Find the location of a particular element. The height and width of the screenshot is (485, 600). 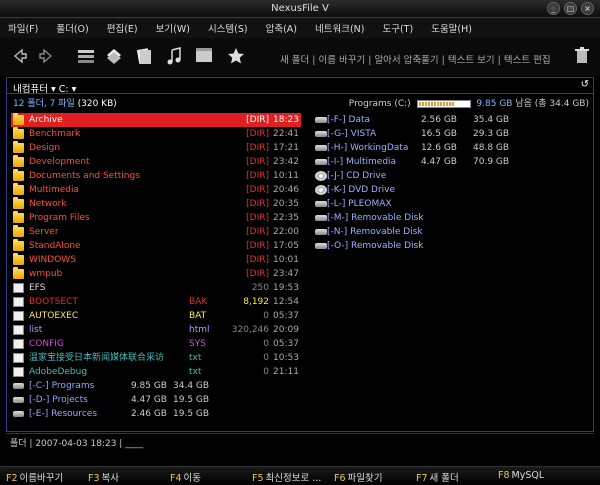

file-name: Benchmark is located at coordinates (55, 134).